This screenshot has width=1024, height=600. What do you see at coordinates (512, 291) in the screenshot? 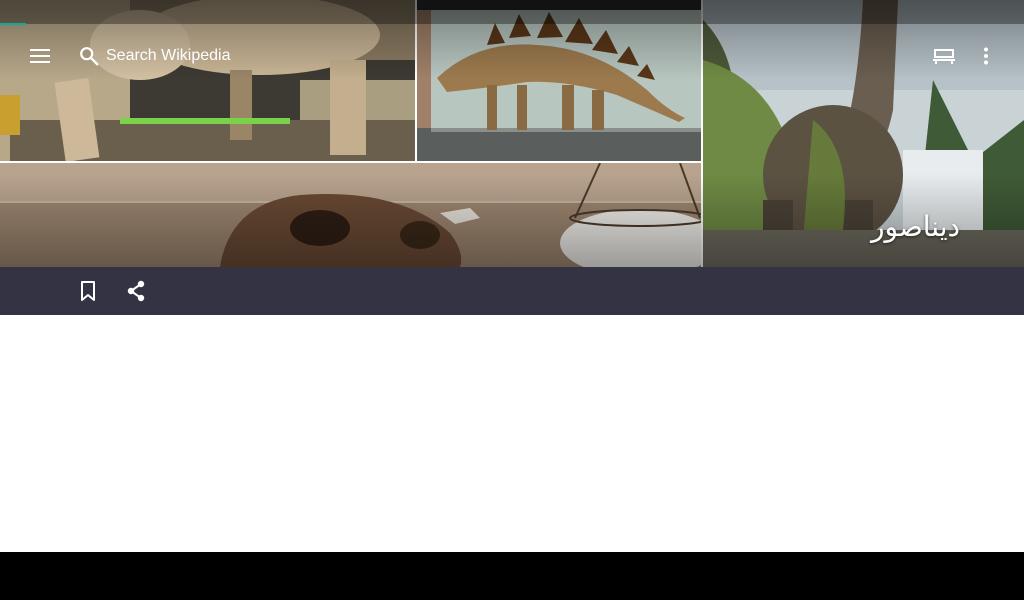
I see `article-action-bar` at bounding box center [512, 291].